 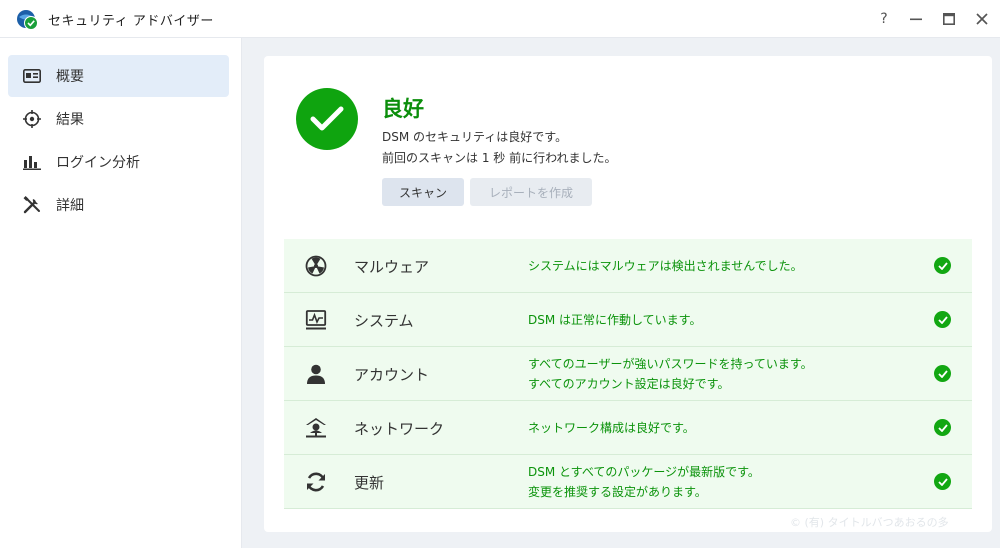 What do you see at coordinates (670, 364) in the screenshot?
I see `check-message-line: すべてのユーザーが強いパスワードを持っています。` at bounding box center [670, 364].